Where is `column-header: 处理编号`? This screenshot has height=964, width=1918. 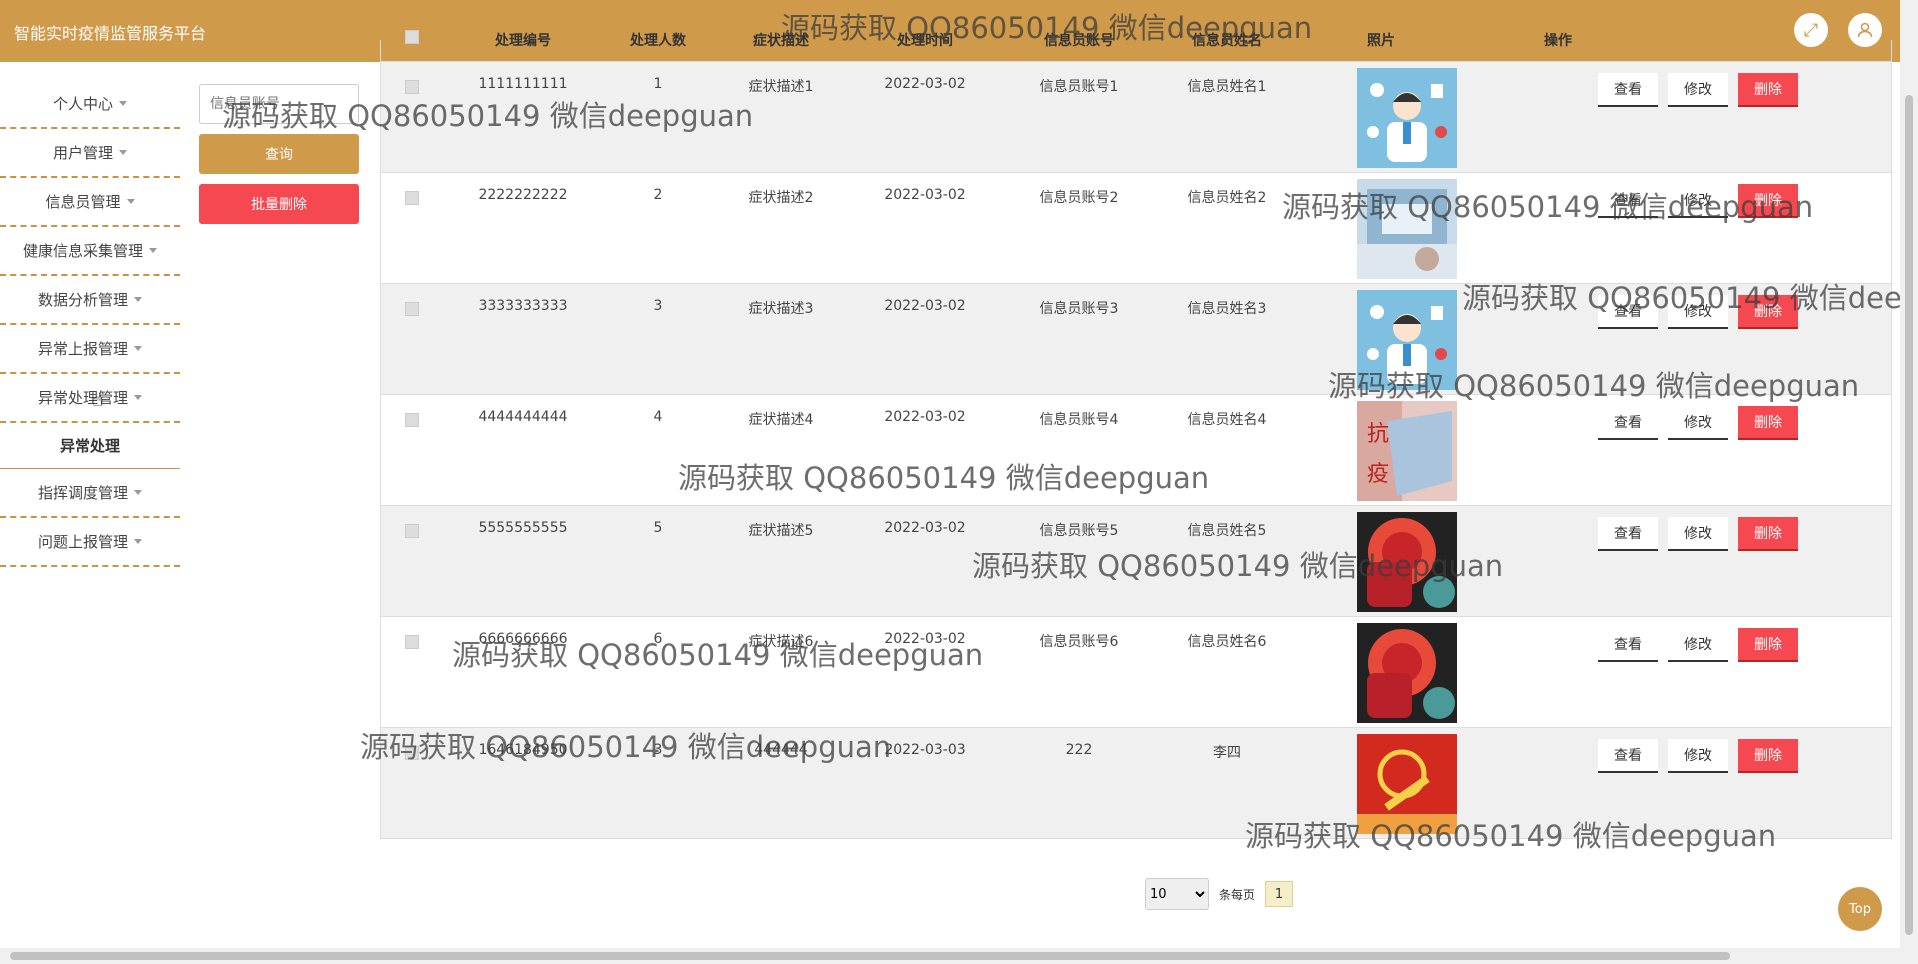
column-header: 处理编号 is located at coordinates (523, 40).